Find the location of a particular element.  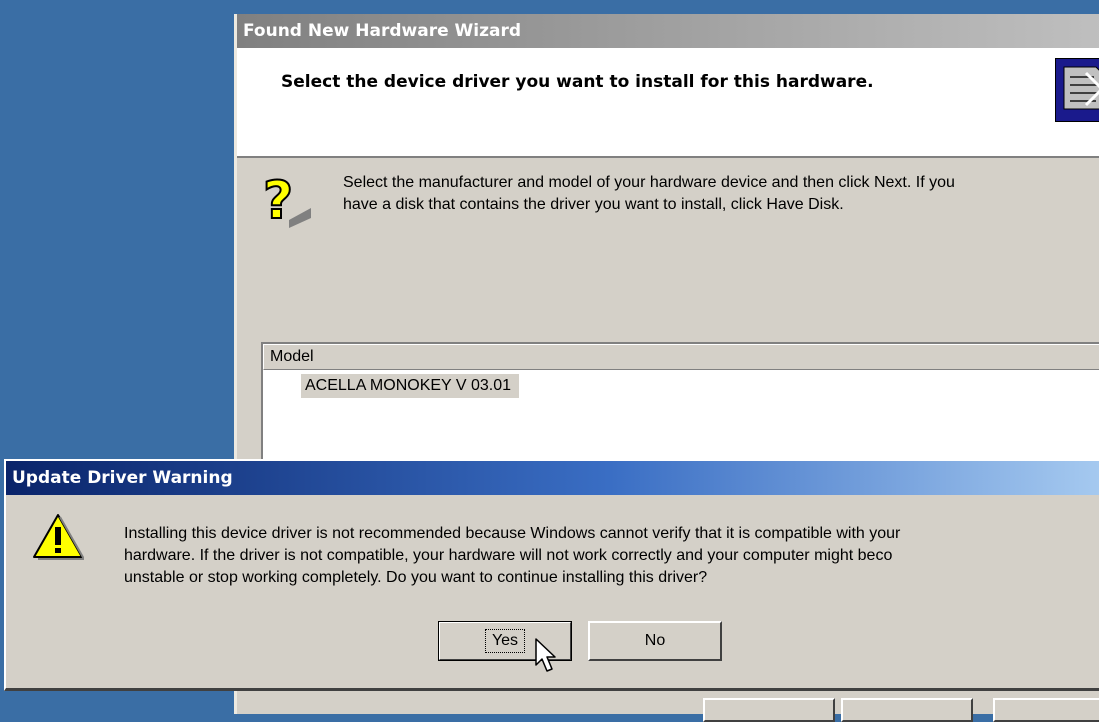

question-mark-help-icon: ? is located at coordinates (289, 200).